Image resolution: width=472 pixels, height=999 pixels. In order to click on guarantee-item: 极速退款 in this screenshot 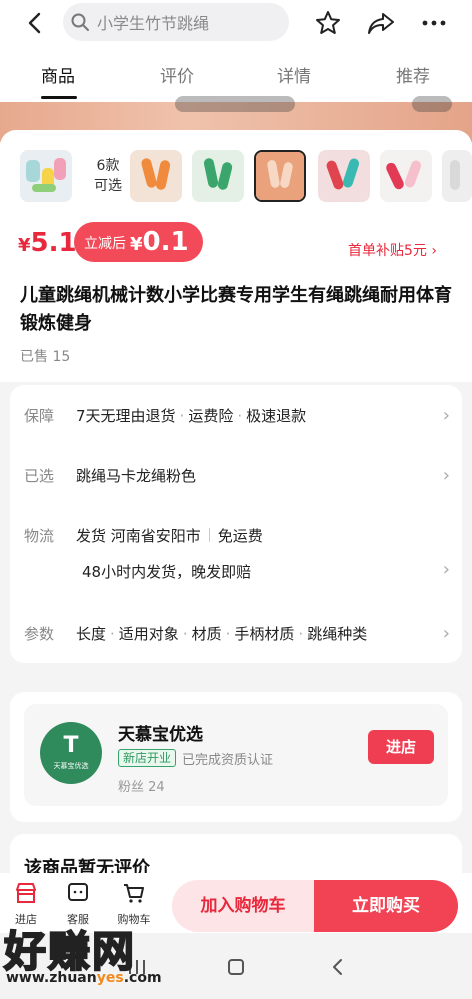, I will do `click(276, 416)`.